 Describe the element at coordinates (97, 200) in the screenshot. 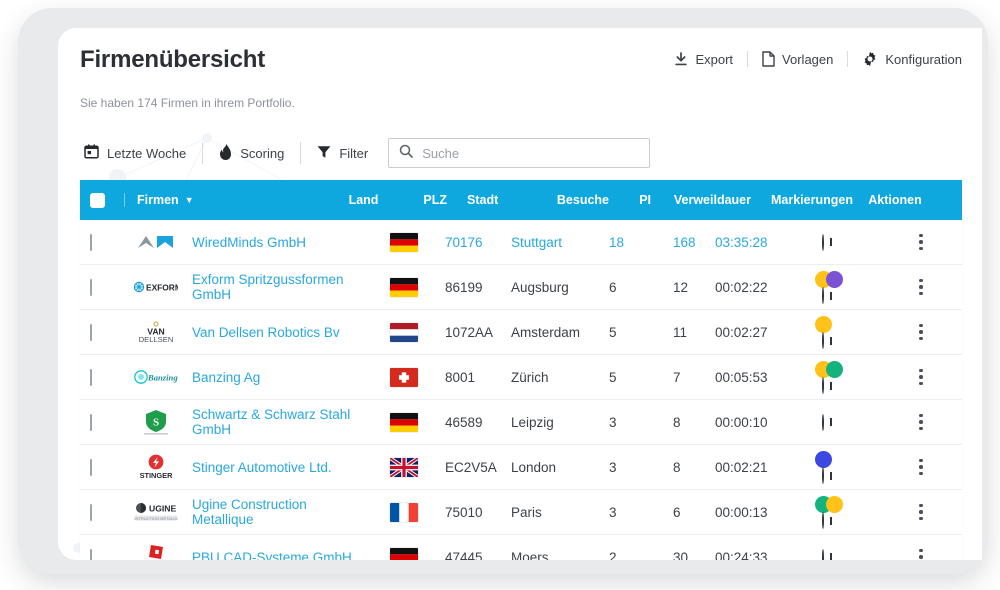

I see `select-all-checkbox` at that location.